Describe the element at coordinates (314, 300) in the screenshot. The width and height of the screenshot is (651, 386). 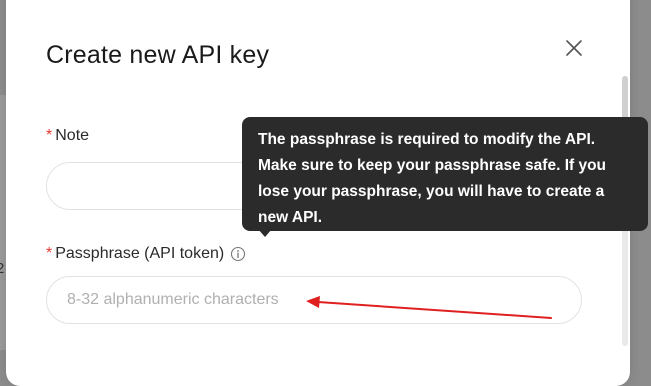
I see `passphrase-input` at that location.